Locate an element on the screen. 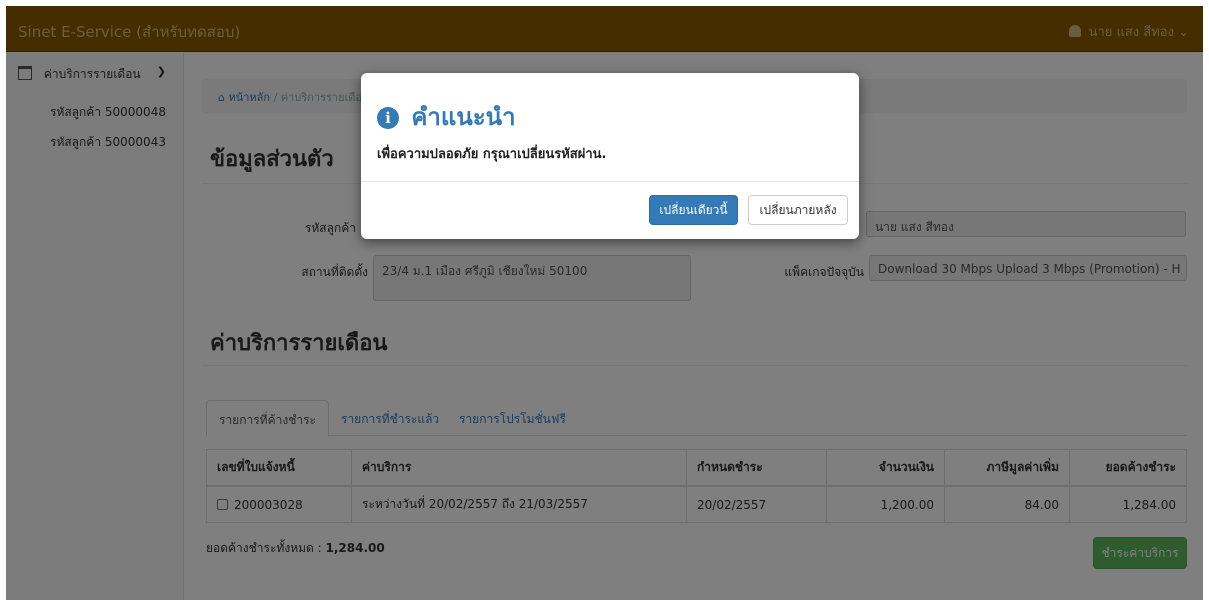 The width and height of the screenshot is (1209, 600). change-later-button: เปลี่ยนภายหลัง is located at coordinates (798, 210).